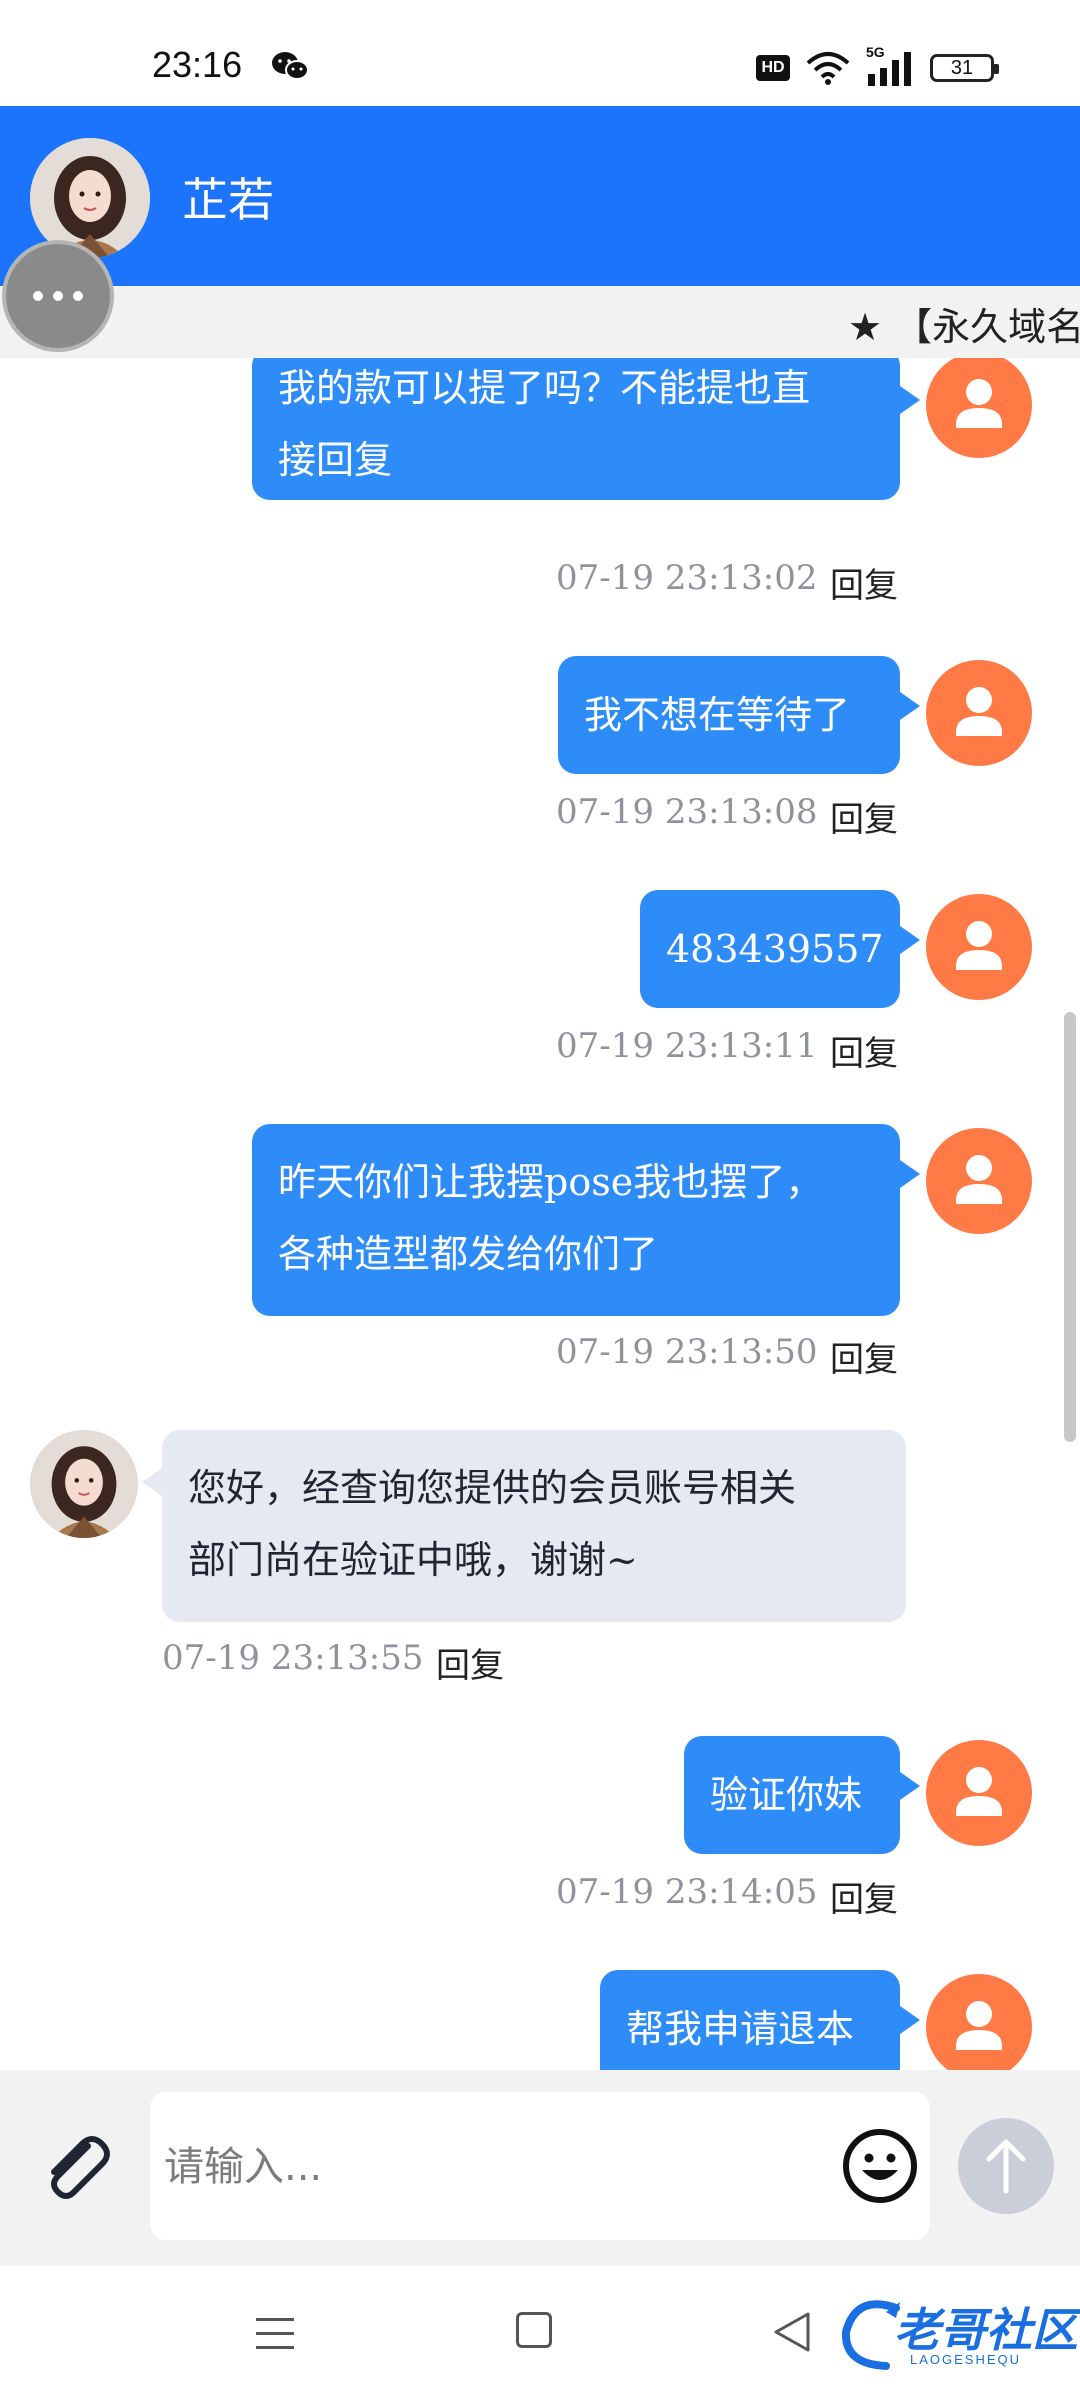 The image size is (1080, 2400). I want to click on message-line: 483439557, so click(775, 949).